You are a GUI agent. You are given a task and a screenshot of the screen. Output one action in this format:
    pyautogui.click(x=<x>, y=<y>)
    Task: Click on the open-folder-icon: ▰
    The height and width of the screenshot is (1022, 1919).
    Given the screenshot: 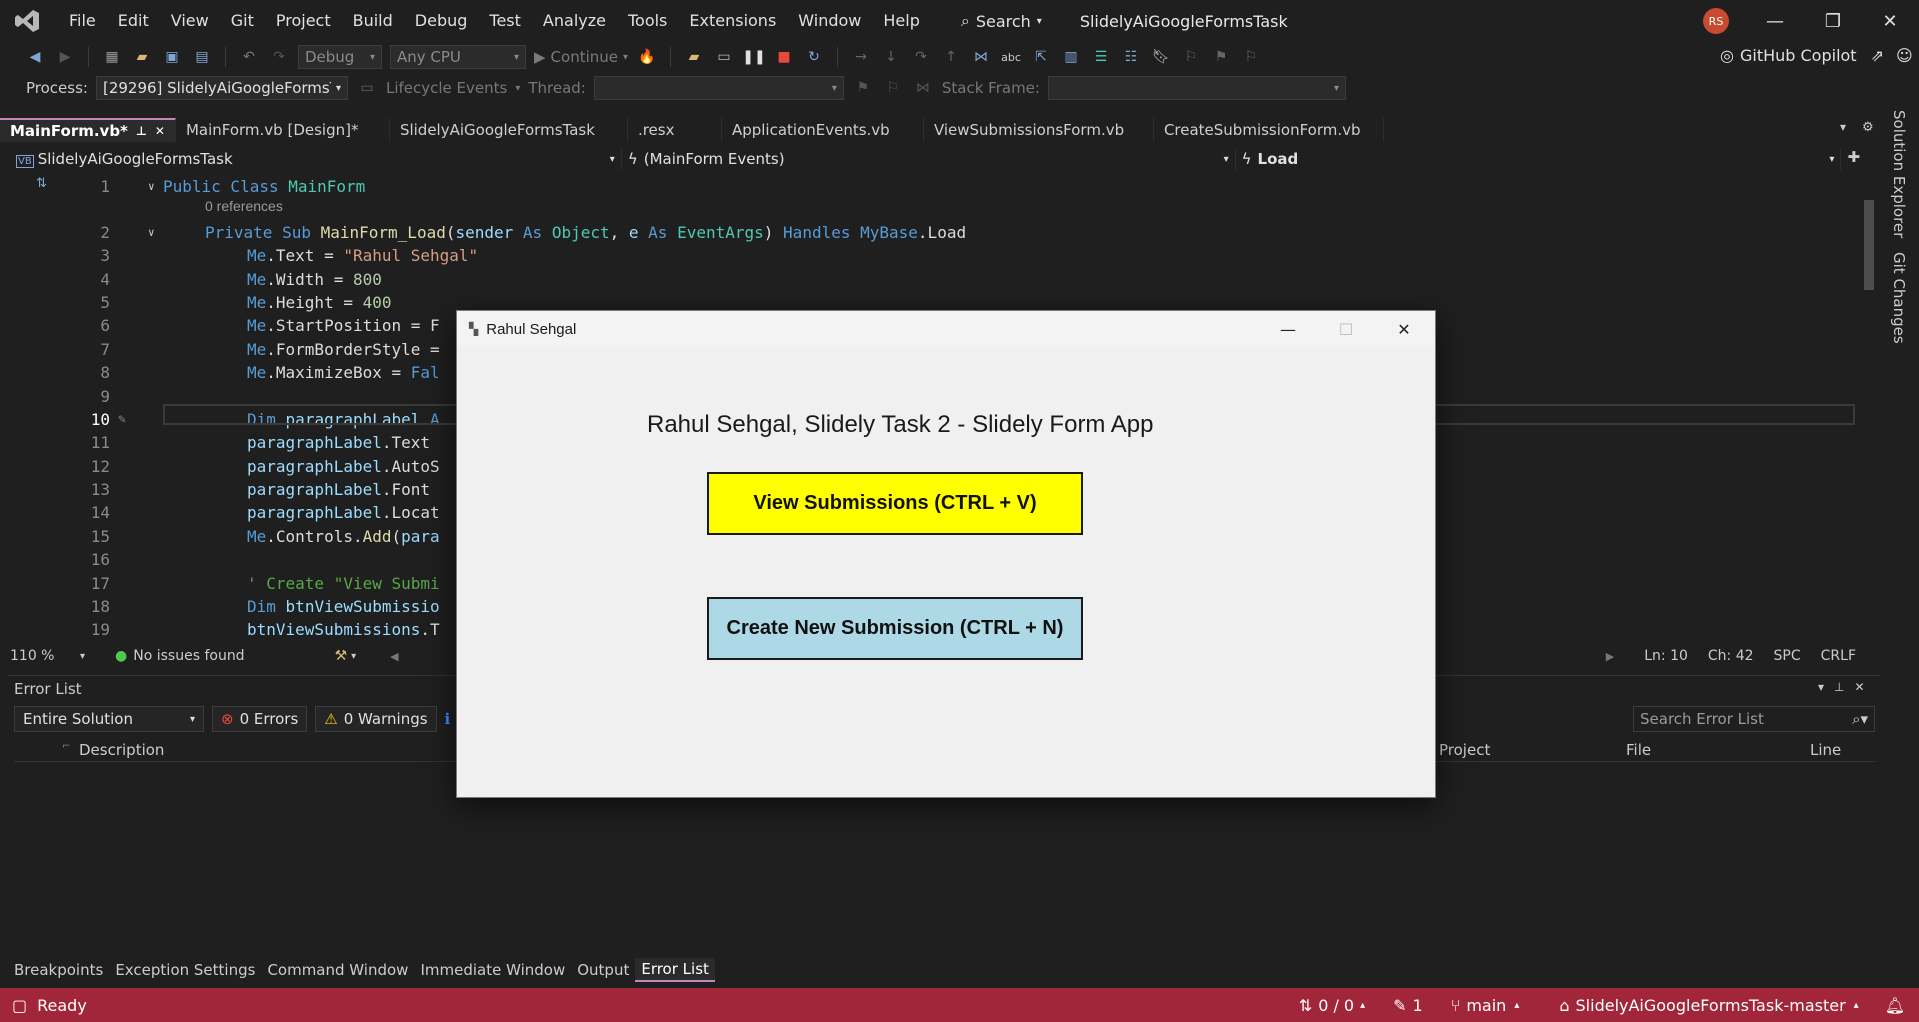 What is the action you would take?
    pyautogui.click(x=142, y=57)
    